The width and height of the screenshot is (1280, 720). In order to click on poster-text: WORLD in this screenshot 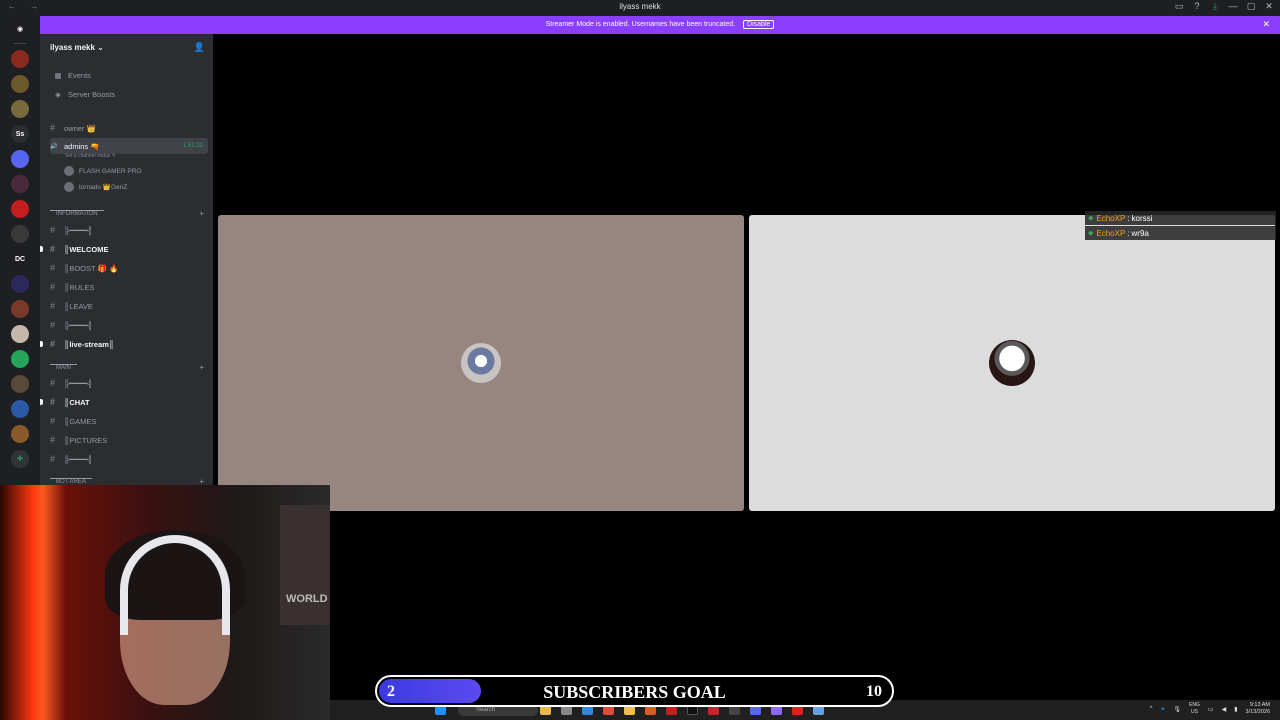, I will do `click(307, 599)`.